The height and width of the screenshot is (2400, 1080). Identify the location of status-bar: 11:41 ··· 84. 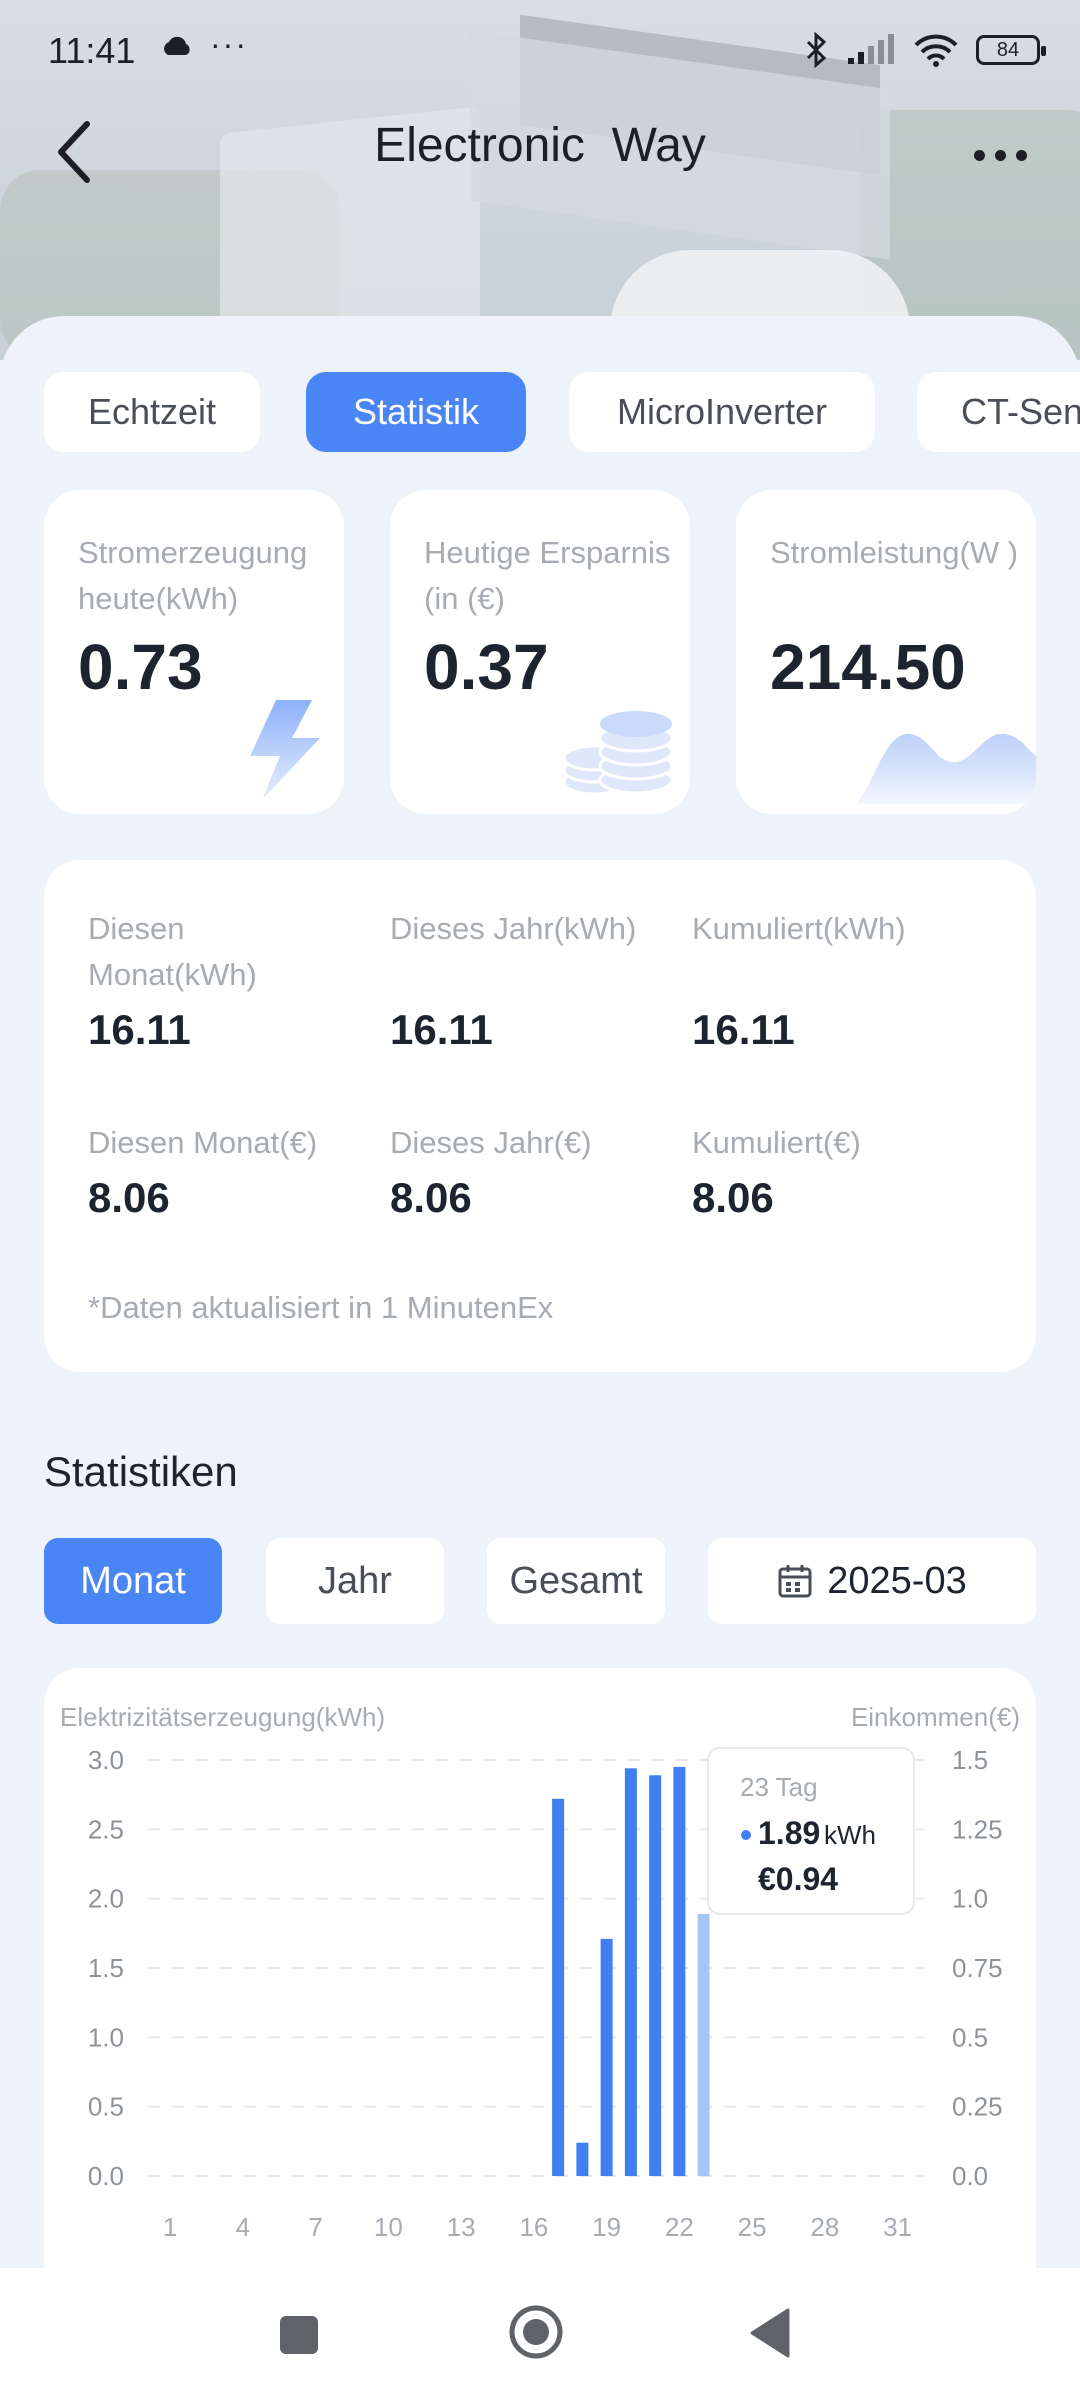
(540, 50).